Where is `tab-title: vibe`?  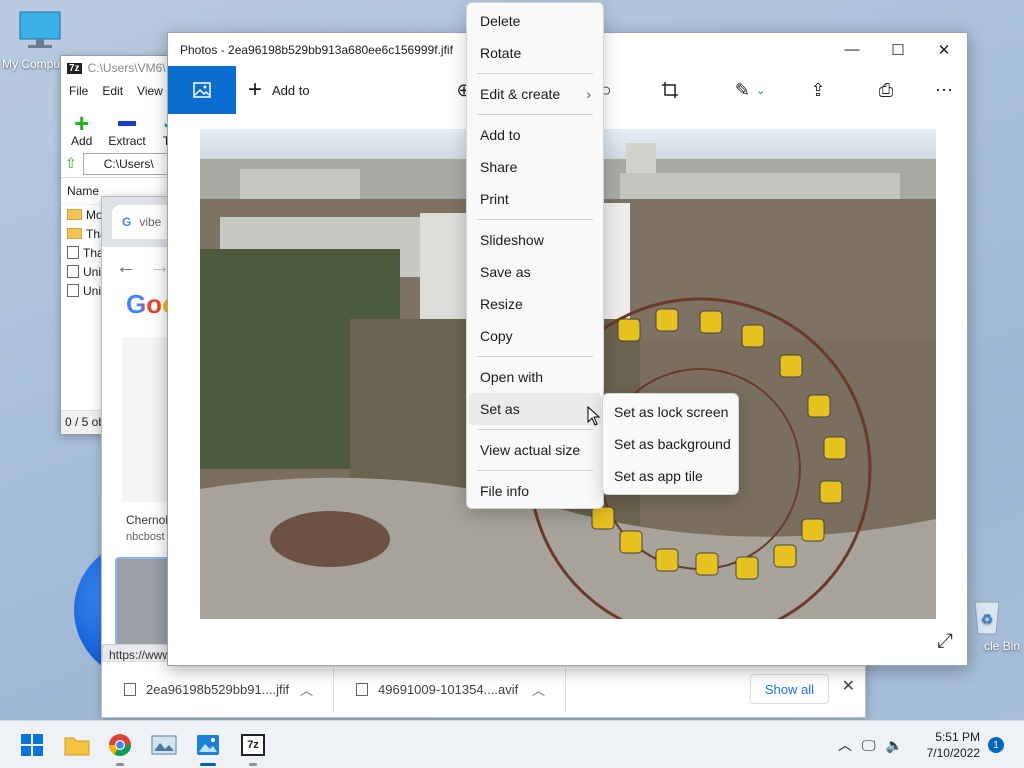 tab-title: vibe is located at coordinates (150, 222).